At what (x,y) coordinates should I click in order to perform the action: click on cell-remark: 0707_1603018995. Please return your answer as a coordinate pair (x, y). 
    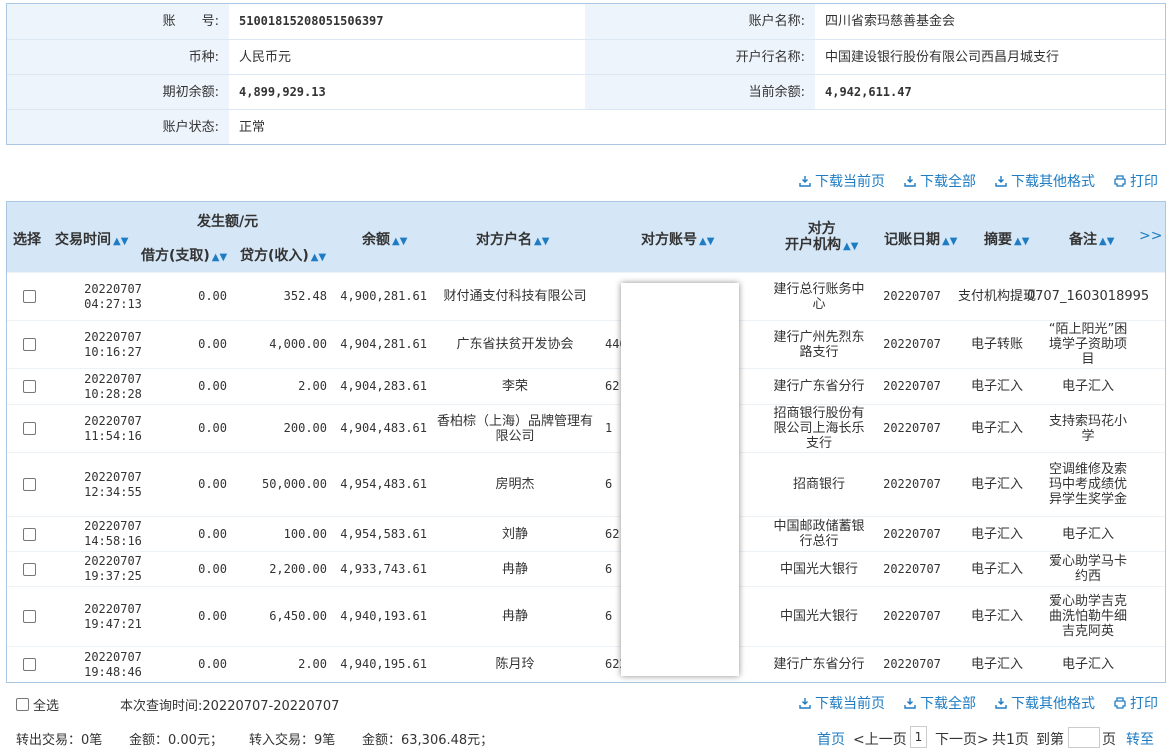
    Looking at the image, I should click on (1088, 296).